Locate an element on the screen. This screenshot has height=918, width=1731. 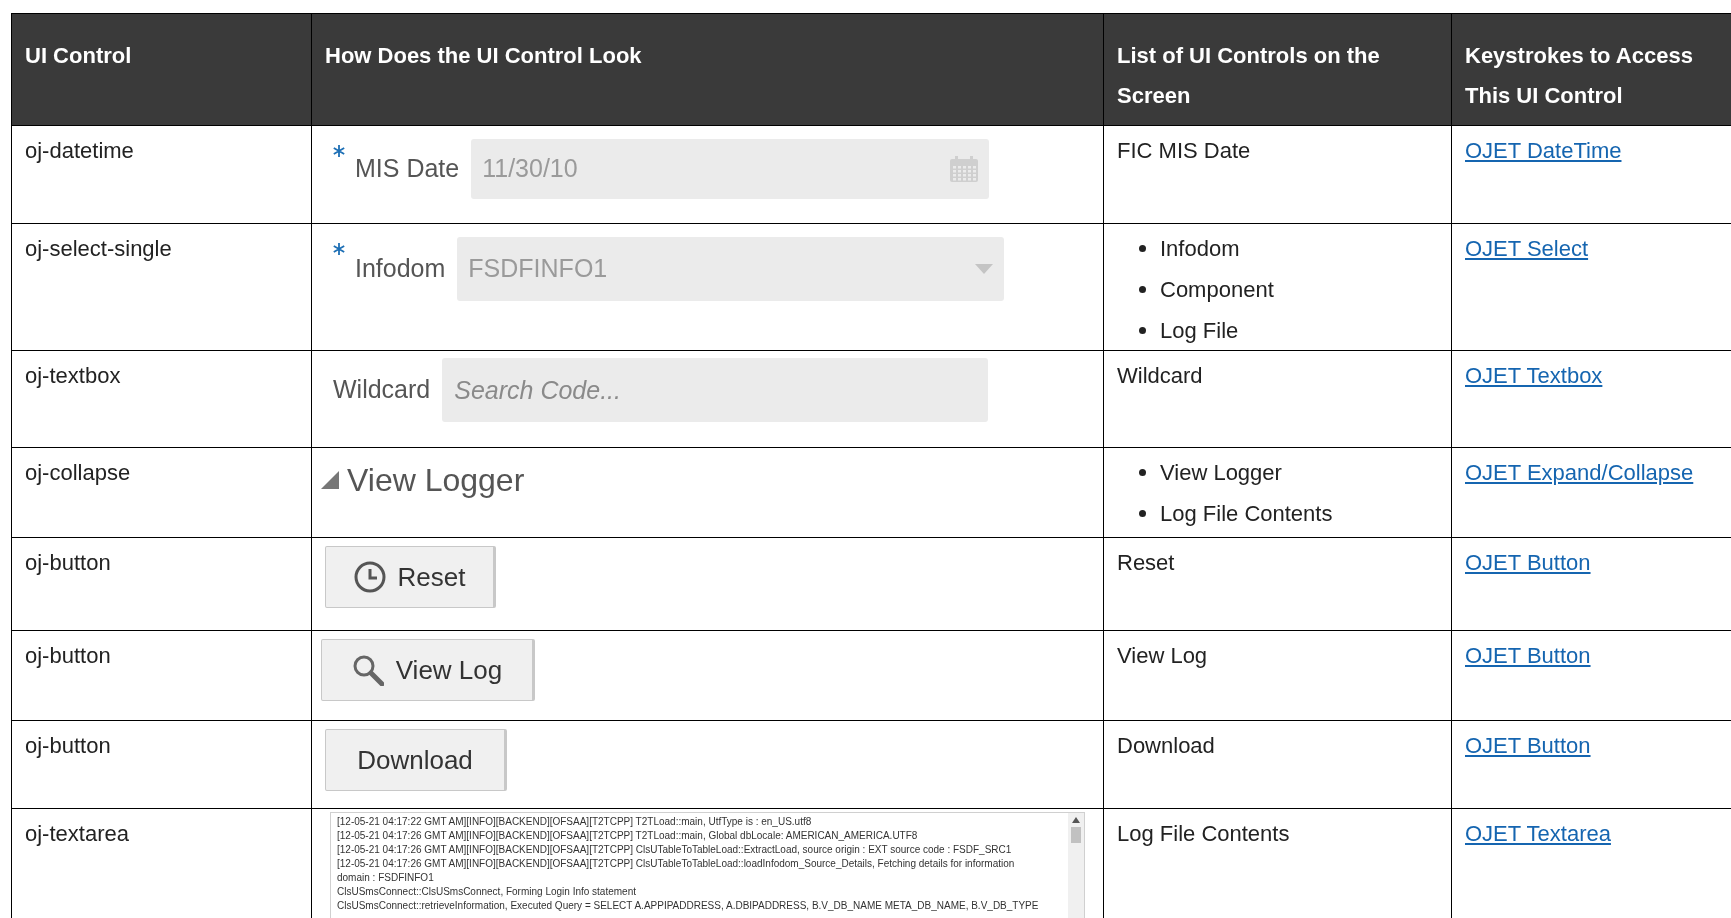
list-item: Log File is located at coordinates (1199, 331).